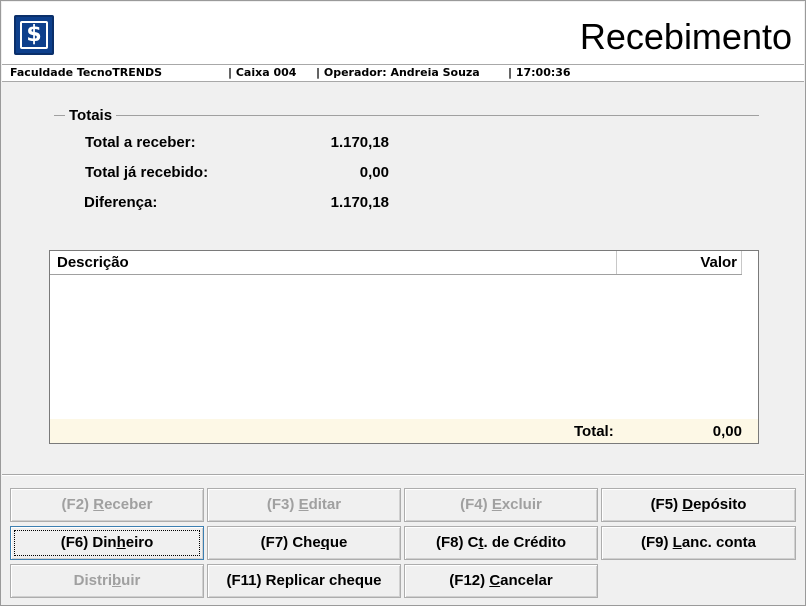  What do you see at coordinates (374, 172) in the screenshot?
I see `total-ja-recebido-value: 0,00` at bounding box center [374, 172].